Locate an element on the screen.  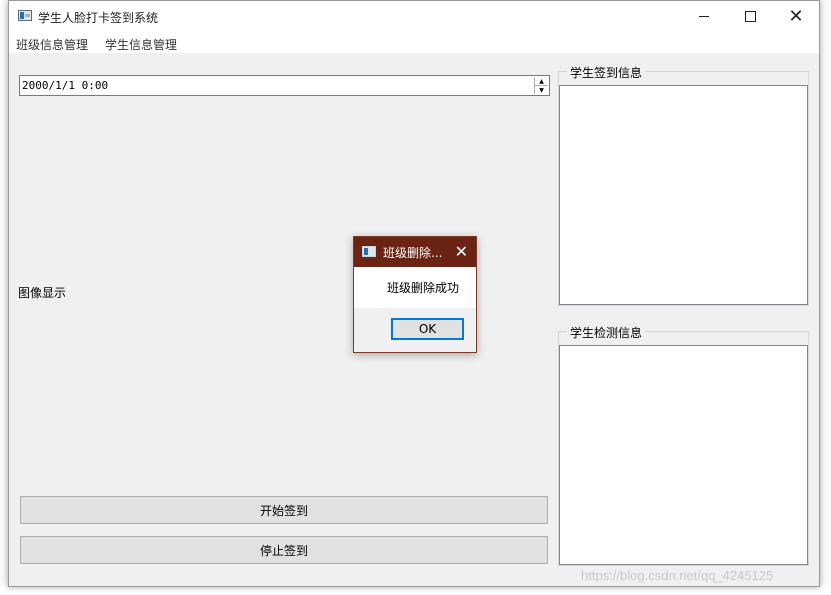
maximize-icon is located at coordinates (750, 16).